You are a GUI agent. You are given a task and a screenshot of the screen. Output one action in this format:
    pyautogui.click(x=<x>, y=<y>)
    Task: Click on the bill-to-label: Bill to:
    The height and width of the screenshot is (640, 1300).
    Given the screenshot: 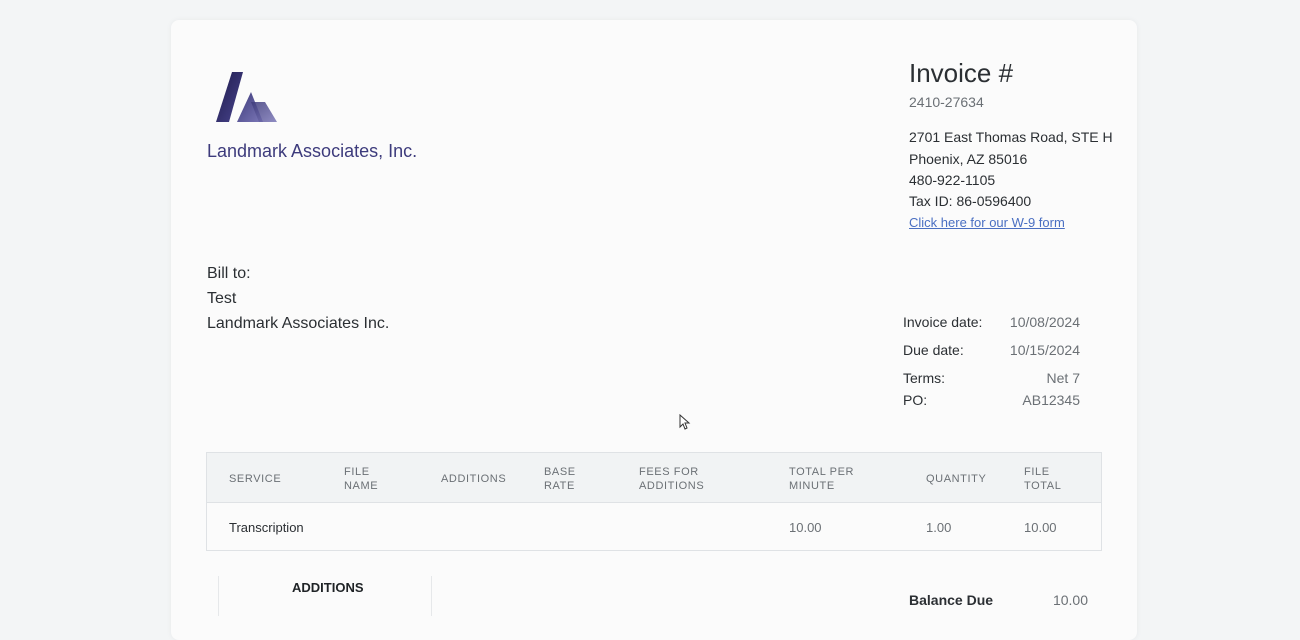 What is the action you would take?
    pyautogui.click(x=229, y=273)
    